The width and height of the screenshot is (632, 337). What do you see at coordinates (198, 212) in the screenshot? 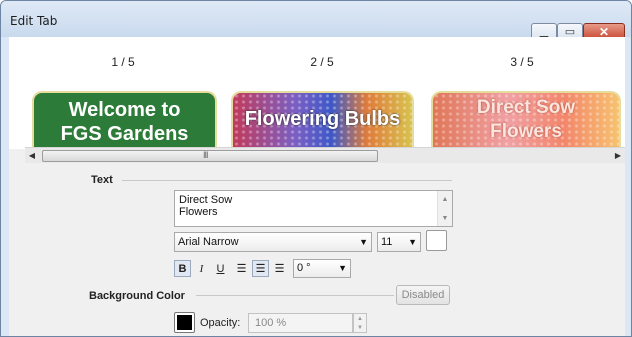
I see `text-line: Flowers` at bounding box center [198, 212].